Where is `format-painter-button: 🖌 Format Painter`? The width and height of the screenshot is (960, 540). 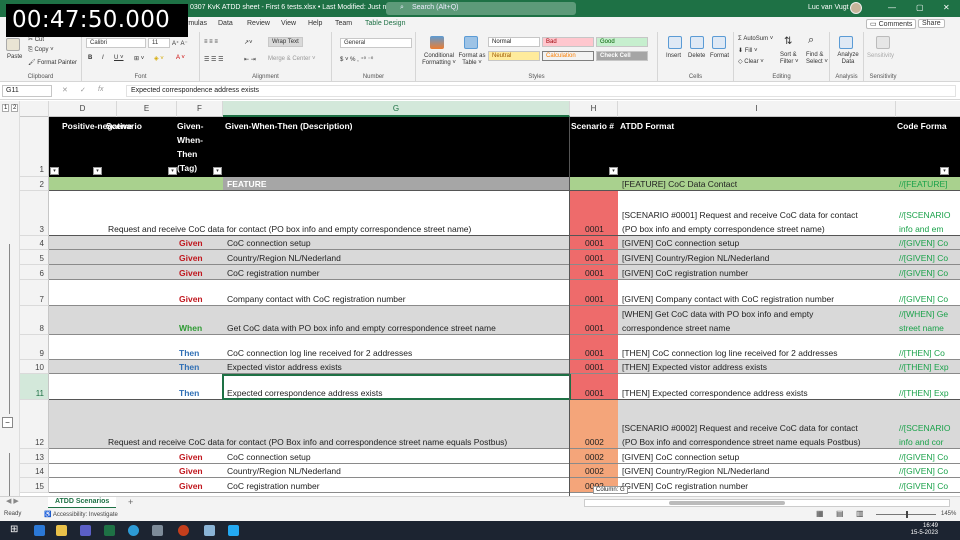
format-painter-button: 🖌 Format Painter is located at coordinates (52, 62).